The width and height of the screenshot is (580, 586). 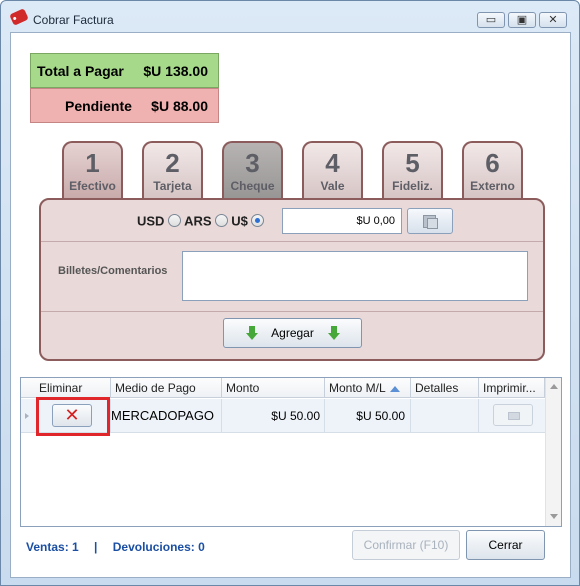 What do you see at coordinates (342, 221) in the screenshot?
I see `amount-input: $U 0,00` at bounding box center [342, 221].